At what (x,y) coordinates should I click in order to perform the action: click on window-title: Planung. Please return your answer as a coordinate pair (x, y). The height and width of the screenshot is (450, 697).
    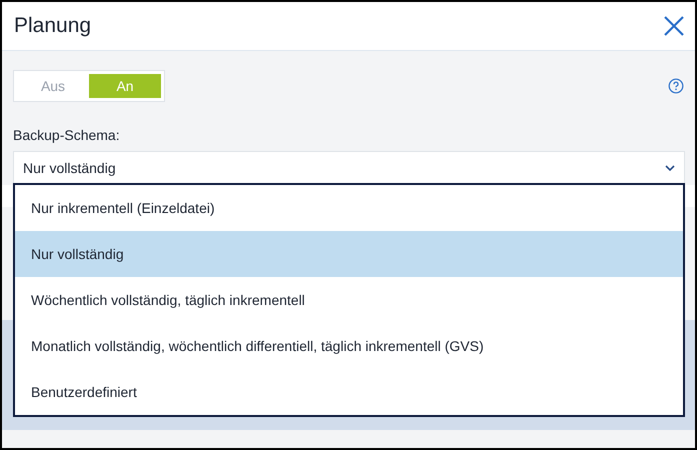
    Looking at the image, I should click on (53, 26).